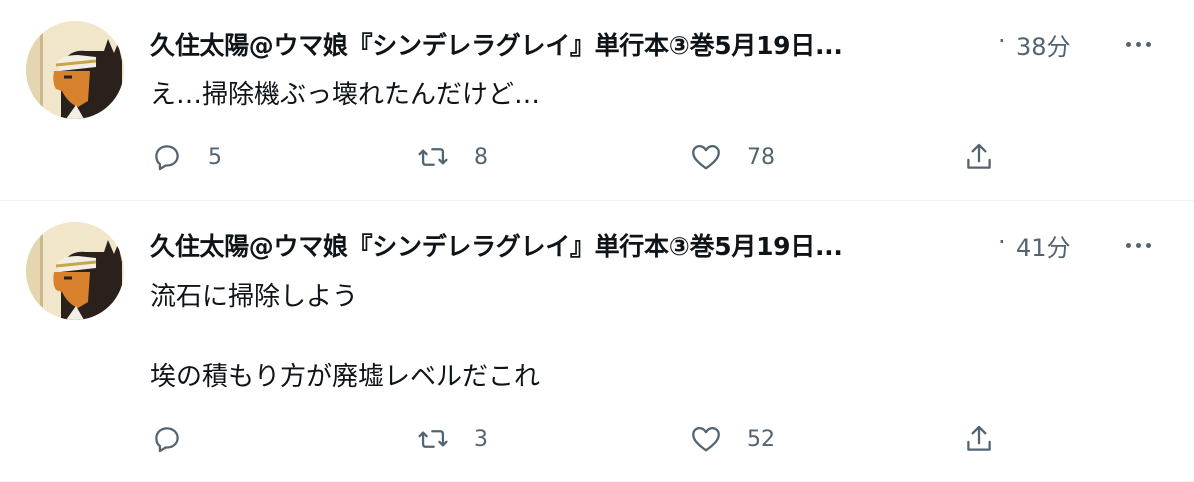  I want to click on reply-button, so click(179, 439).